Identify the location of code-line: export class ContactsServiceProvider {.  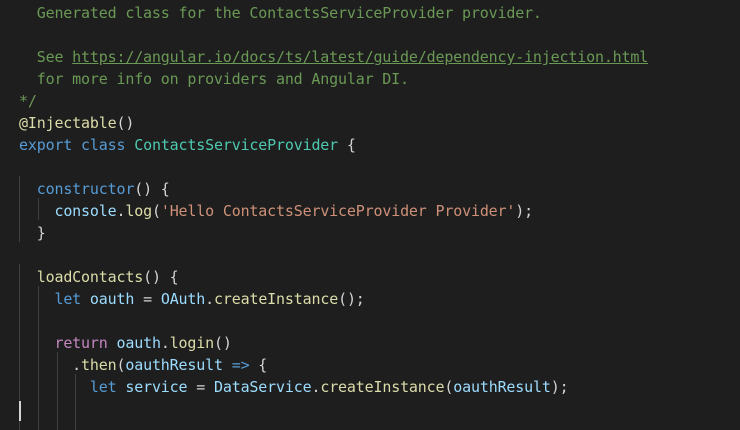
(187, 145).